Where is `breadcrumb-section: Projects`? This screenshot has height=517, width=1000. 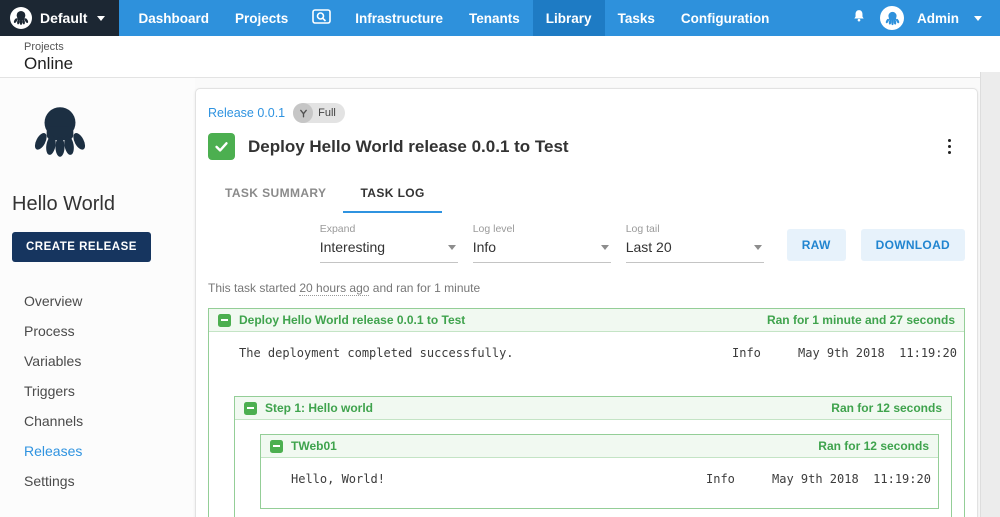
breadcrumb-section: Projects is located at coordinates (44, 47).